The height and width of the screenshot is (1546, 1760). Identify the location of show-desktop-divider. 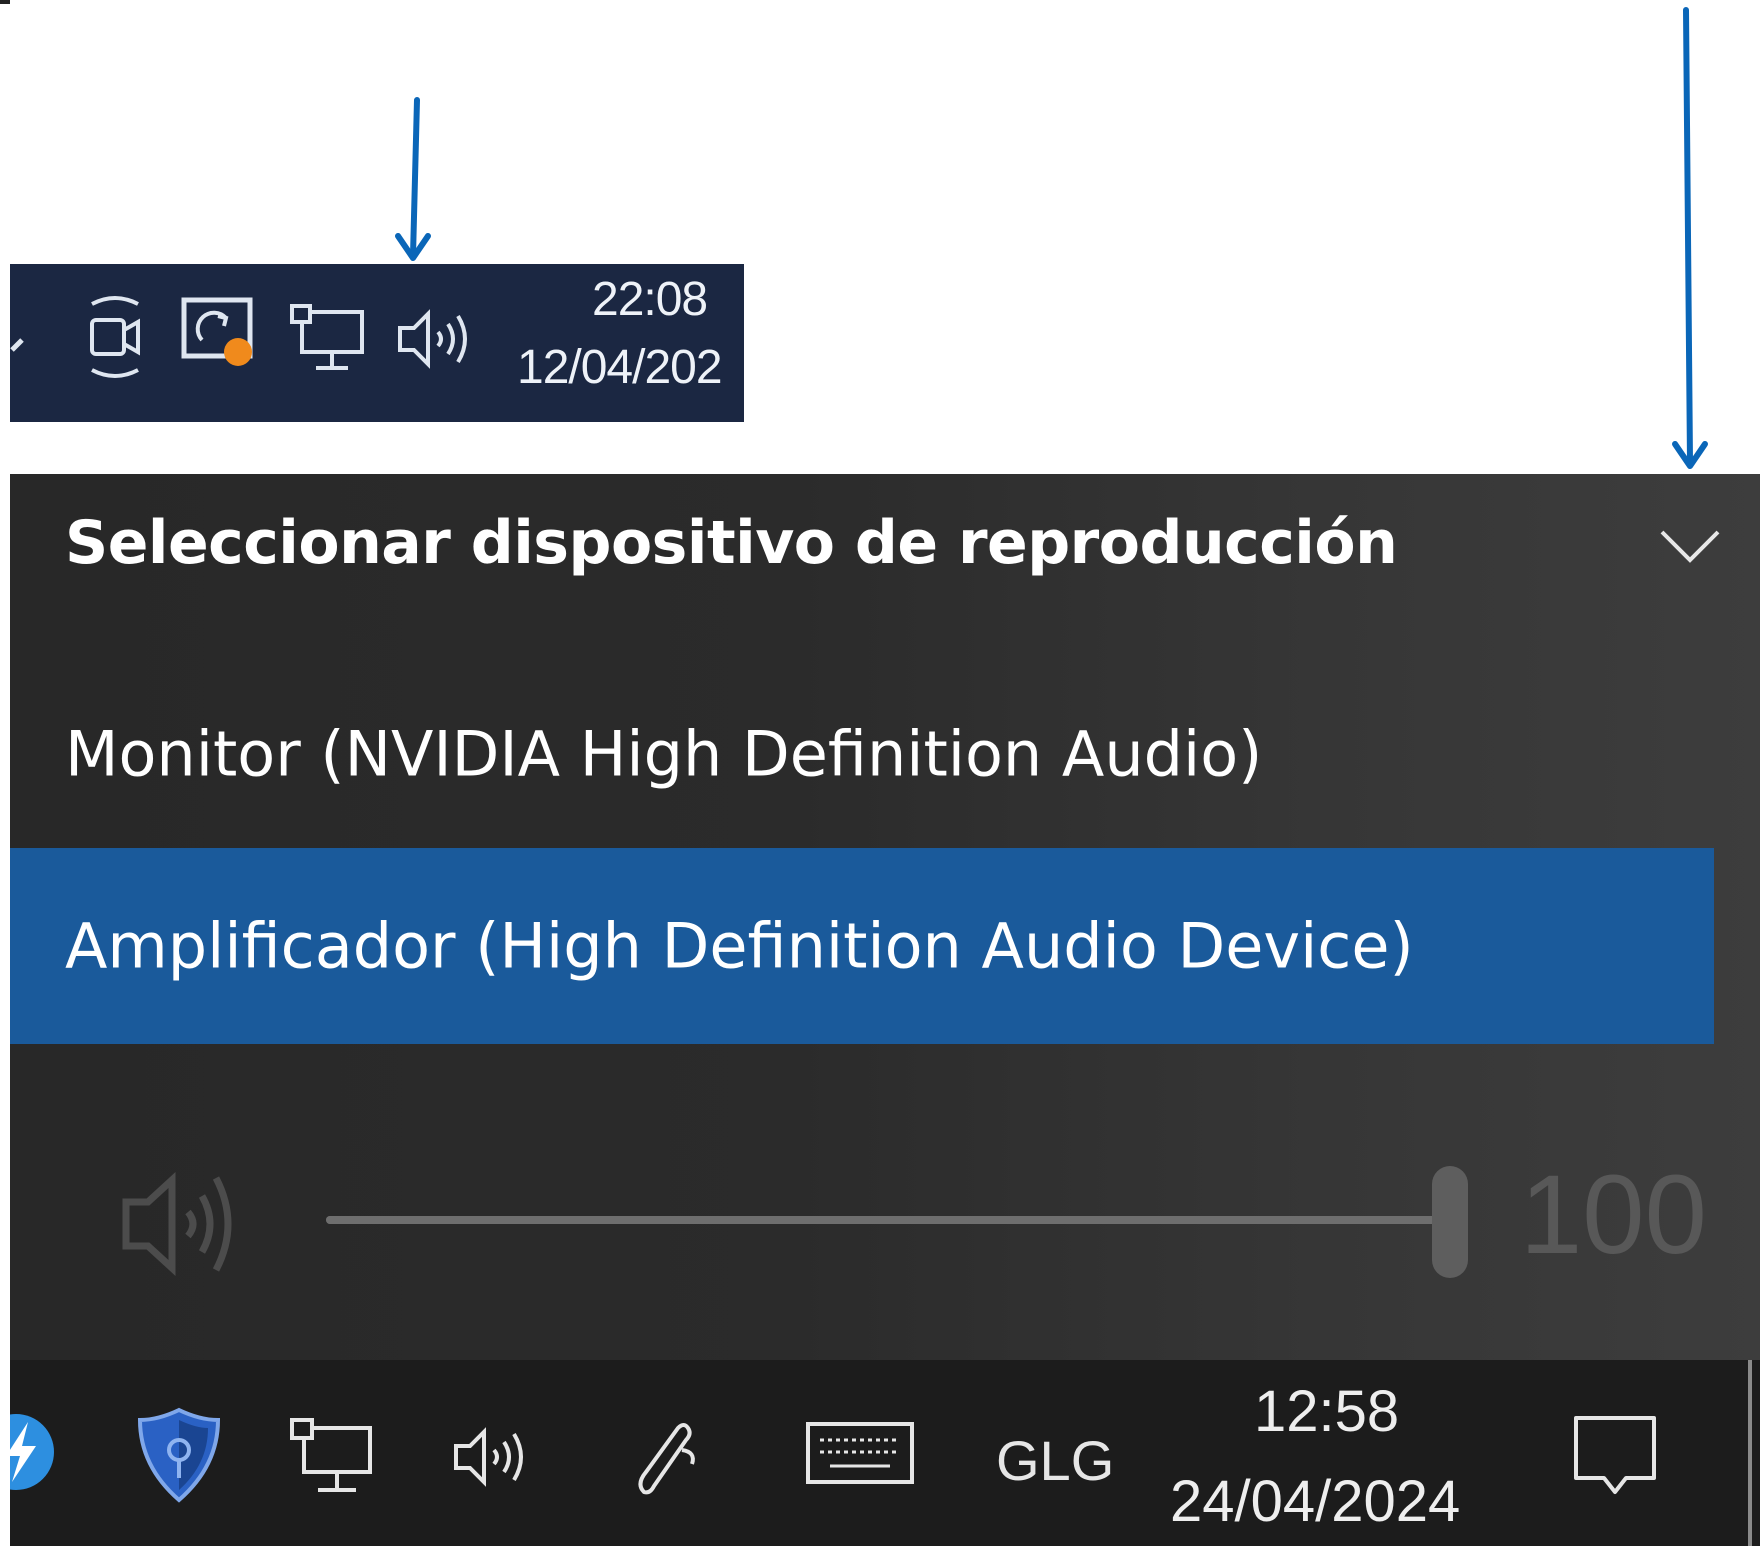
(1750, 1453).